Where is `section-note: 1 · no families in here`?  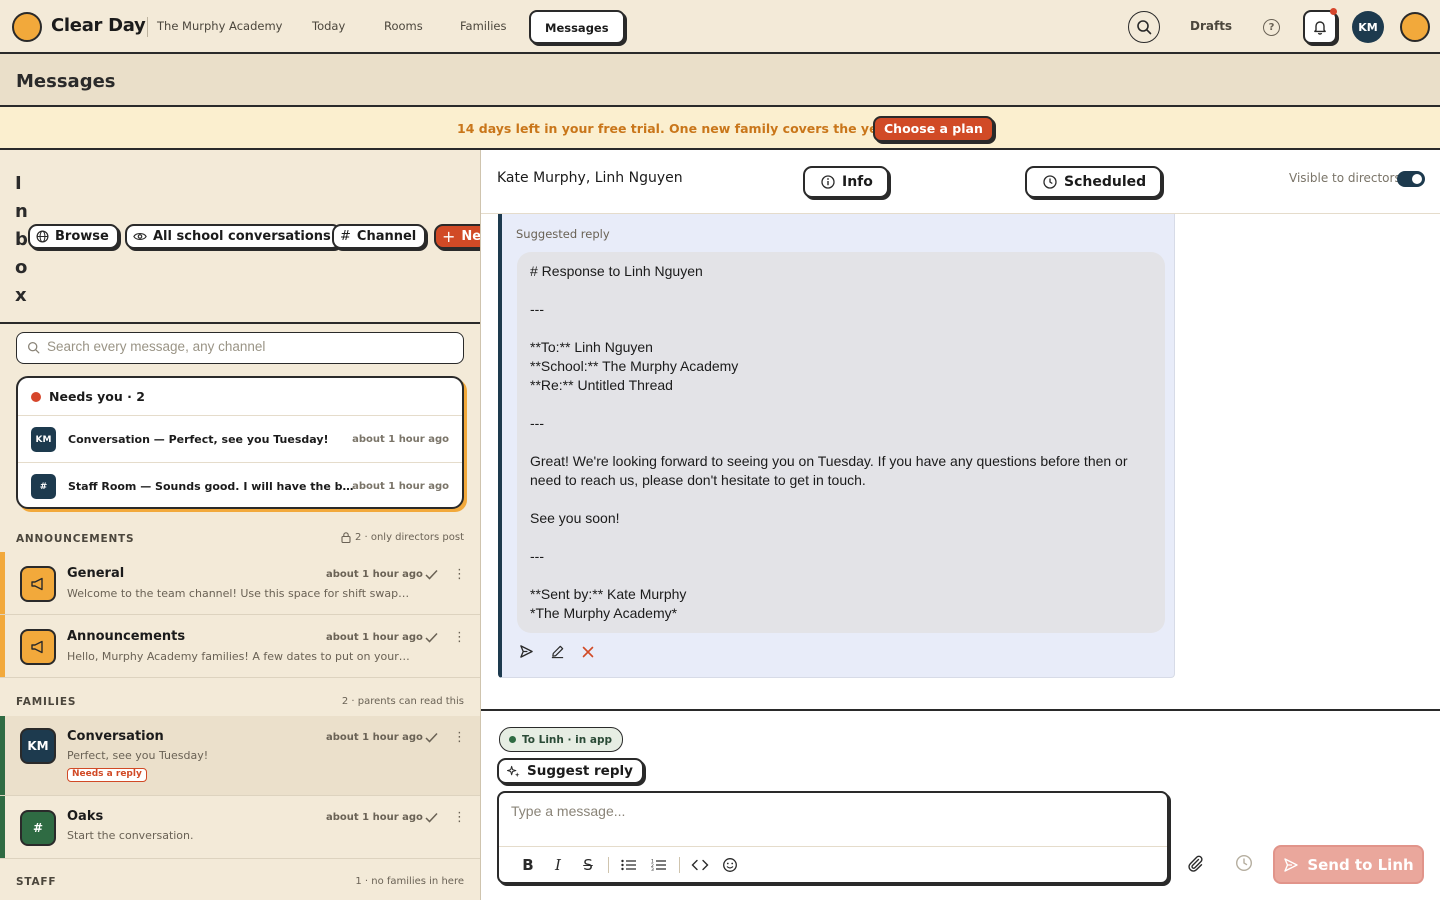
section-note: 1 · no families in here is located at coordinates (409, 881).